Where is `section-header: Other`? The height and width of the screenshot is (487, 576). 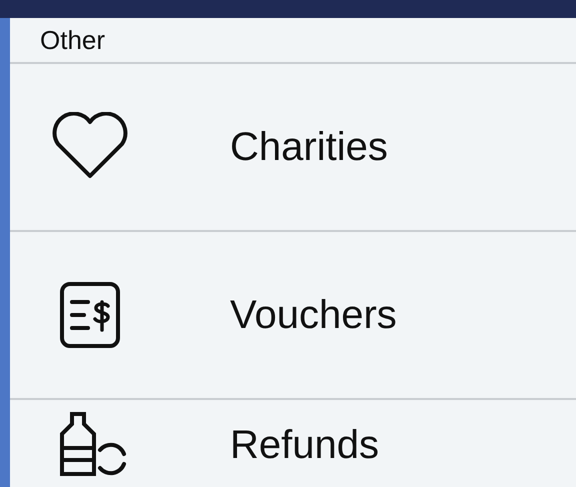
section-header: Other is located at coordinates (73, 40).